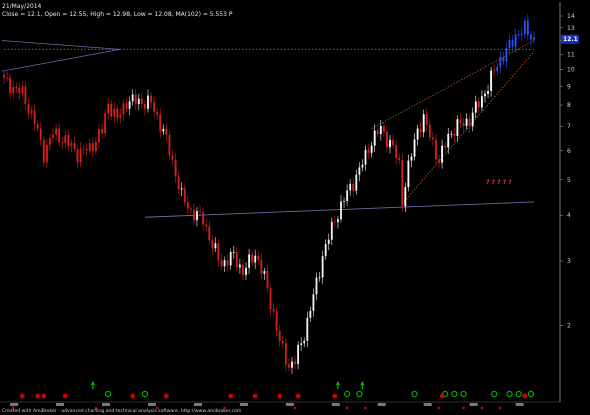  Describe the element at coordinates (569, 151) in the screenshot. I see `y-tick-label: 6` at that location.